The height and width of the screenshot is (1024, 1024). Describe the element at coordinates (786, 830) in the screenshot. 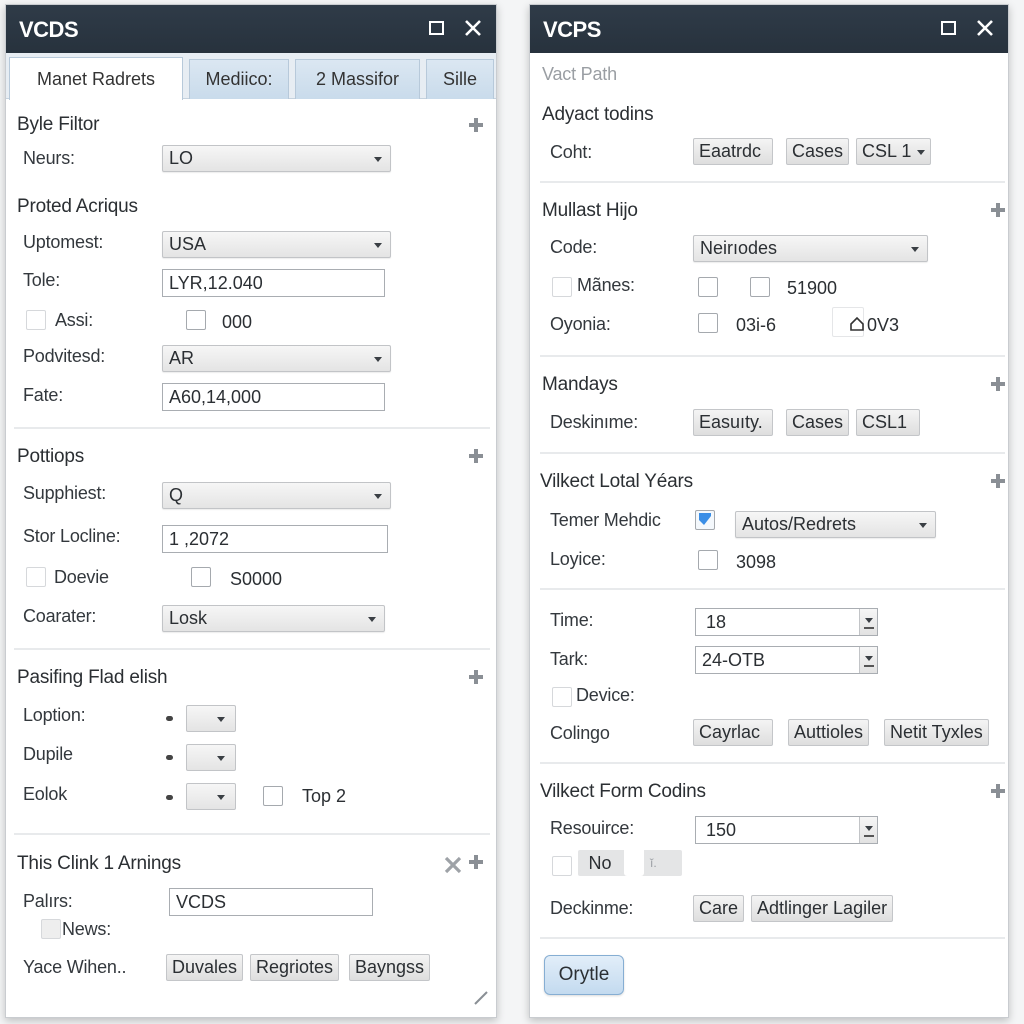

I see `resouirce-combo: 150` at that location.